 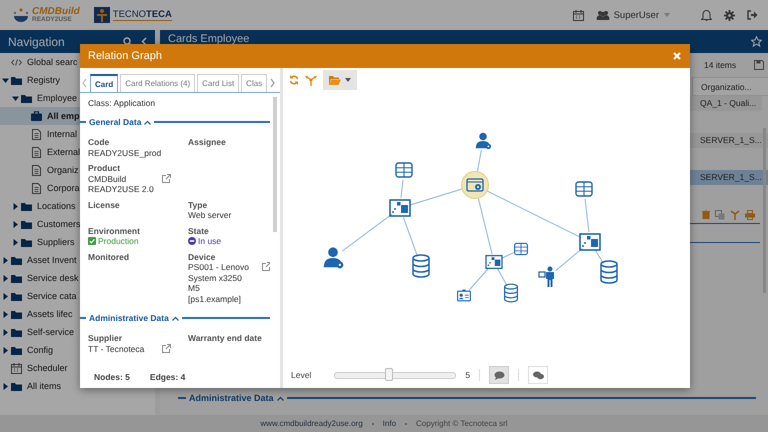 I want to click on save-icon, so click(x=759, y=65).